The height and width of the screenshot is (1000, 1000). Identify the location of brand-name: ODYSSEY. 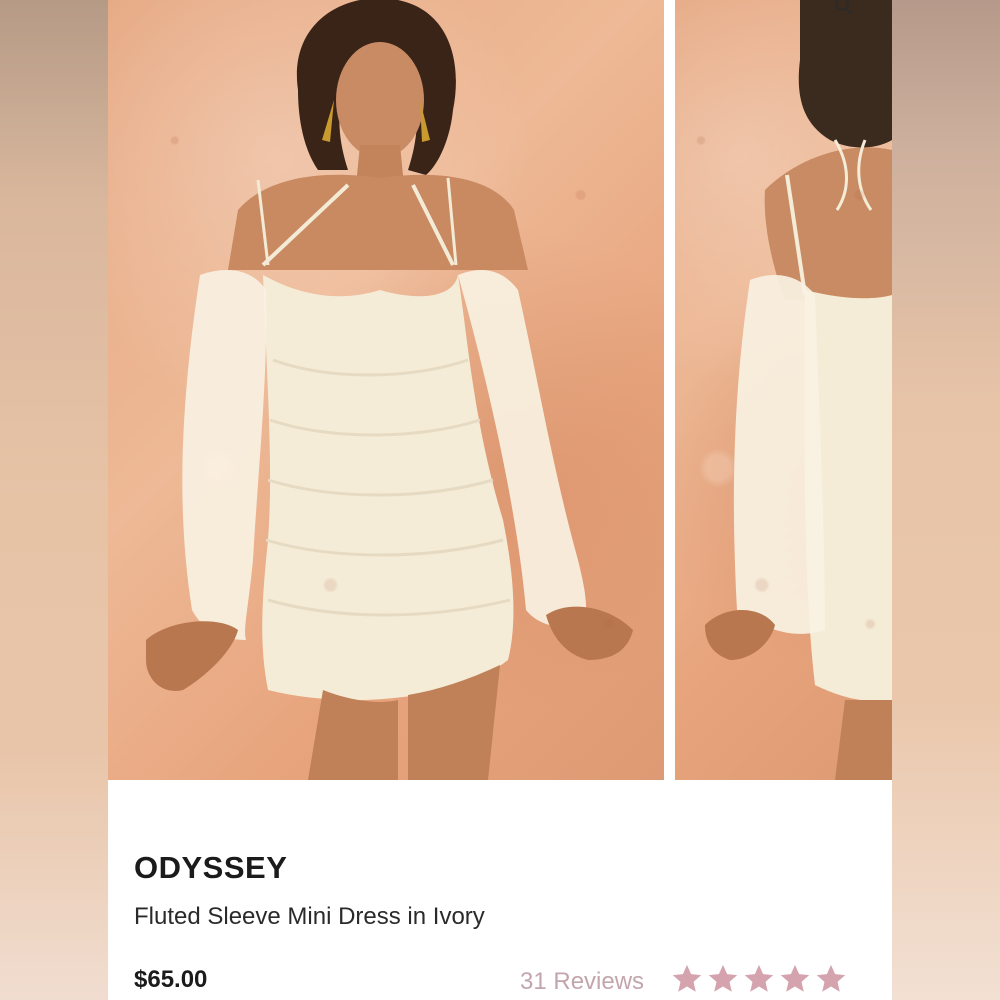
(210, 868).